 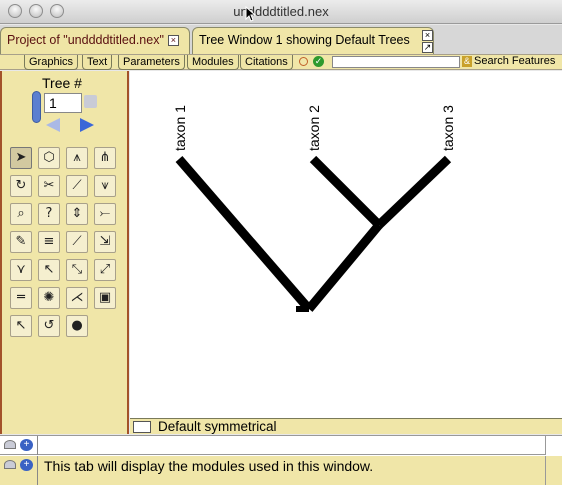 What do you see at coordinates (515, 61) in the screenshot?
I see `search-features-label: Search Features` at bounding box center [515, 61].